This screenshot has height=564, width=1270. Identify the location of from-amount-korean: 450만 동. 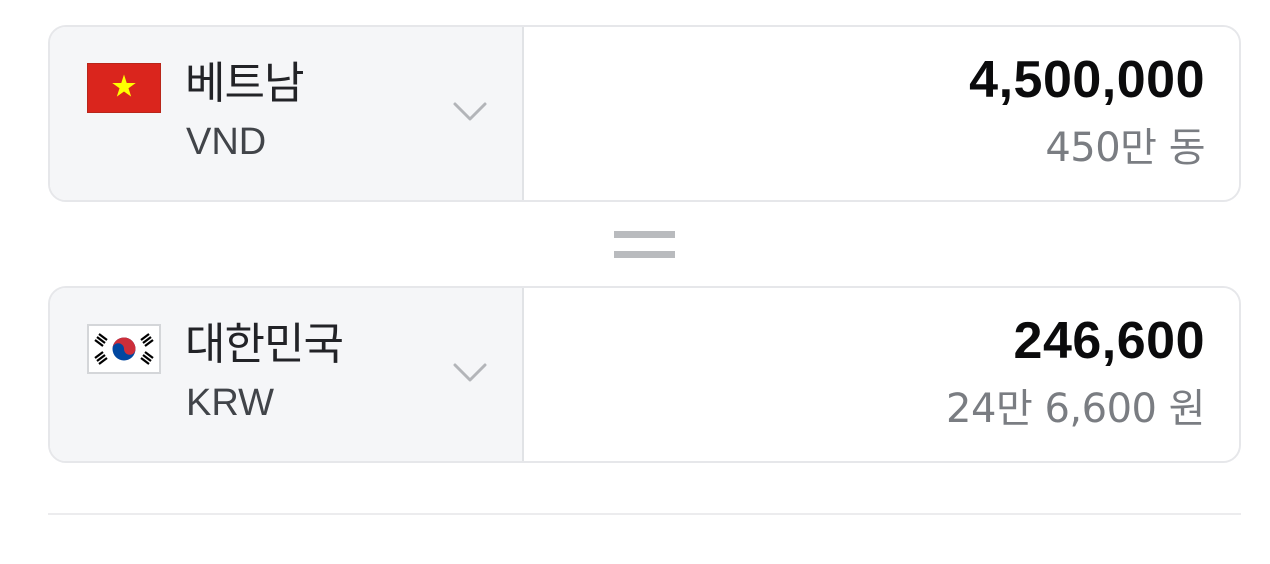
(1125, 148).